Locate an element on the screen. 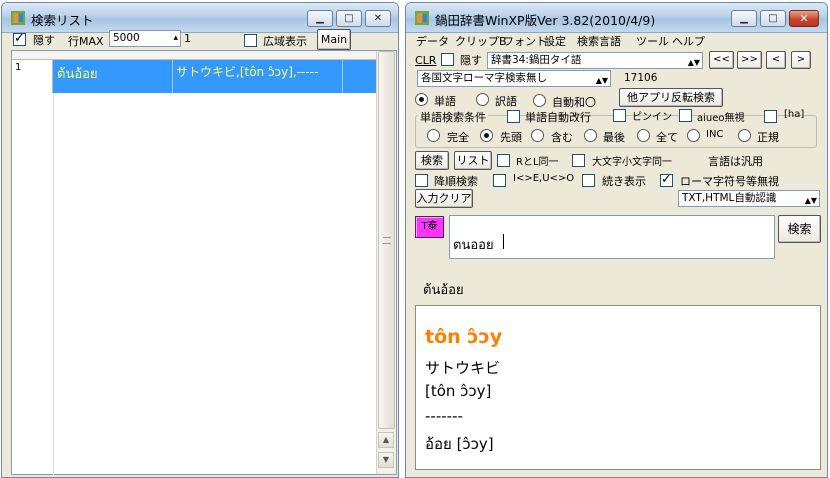 The height and width of the screenshot is (478, 830). wide-display-checkbox is located at coordinates (250, 40).